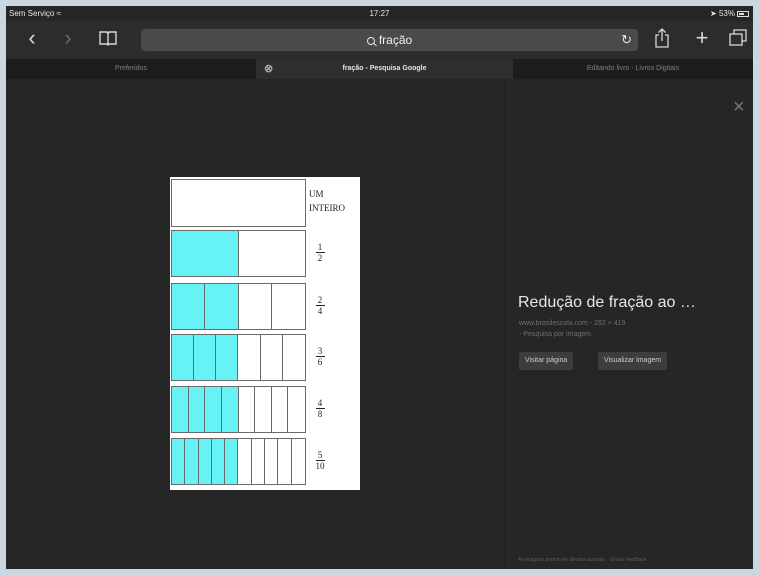  What do you see at coordinates (572, 323) in the screenshot?
I see `result-source: www.brasilescola.com - 252 × 419` at bounding box center [572, 323].